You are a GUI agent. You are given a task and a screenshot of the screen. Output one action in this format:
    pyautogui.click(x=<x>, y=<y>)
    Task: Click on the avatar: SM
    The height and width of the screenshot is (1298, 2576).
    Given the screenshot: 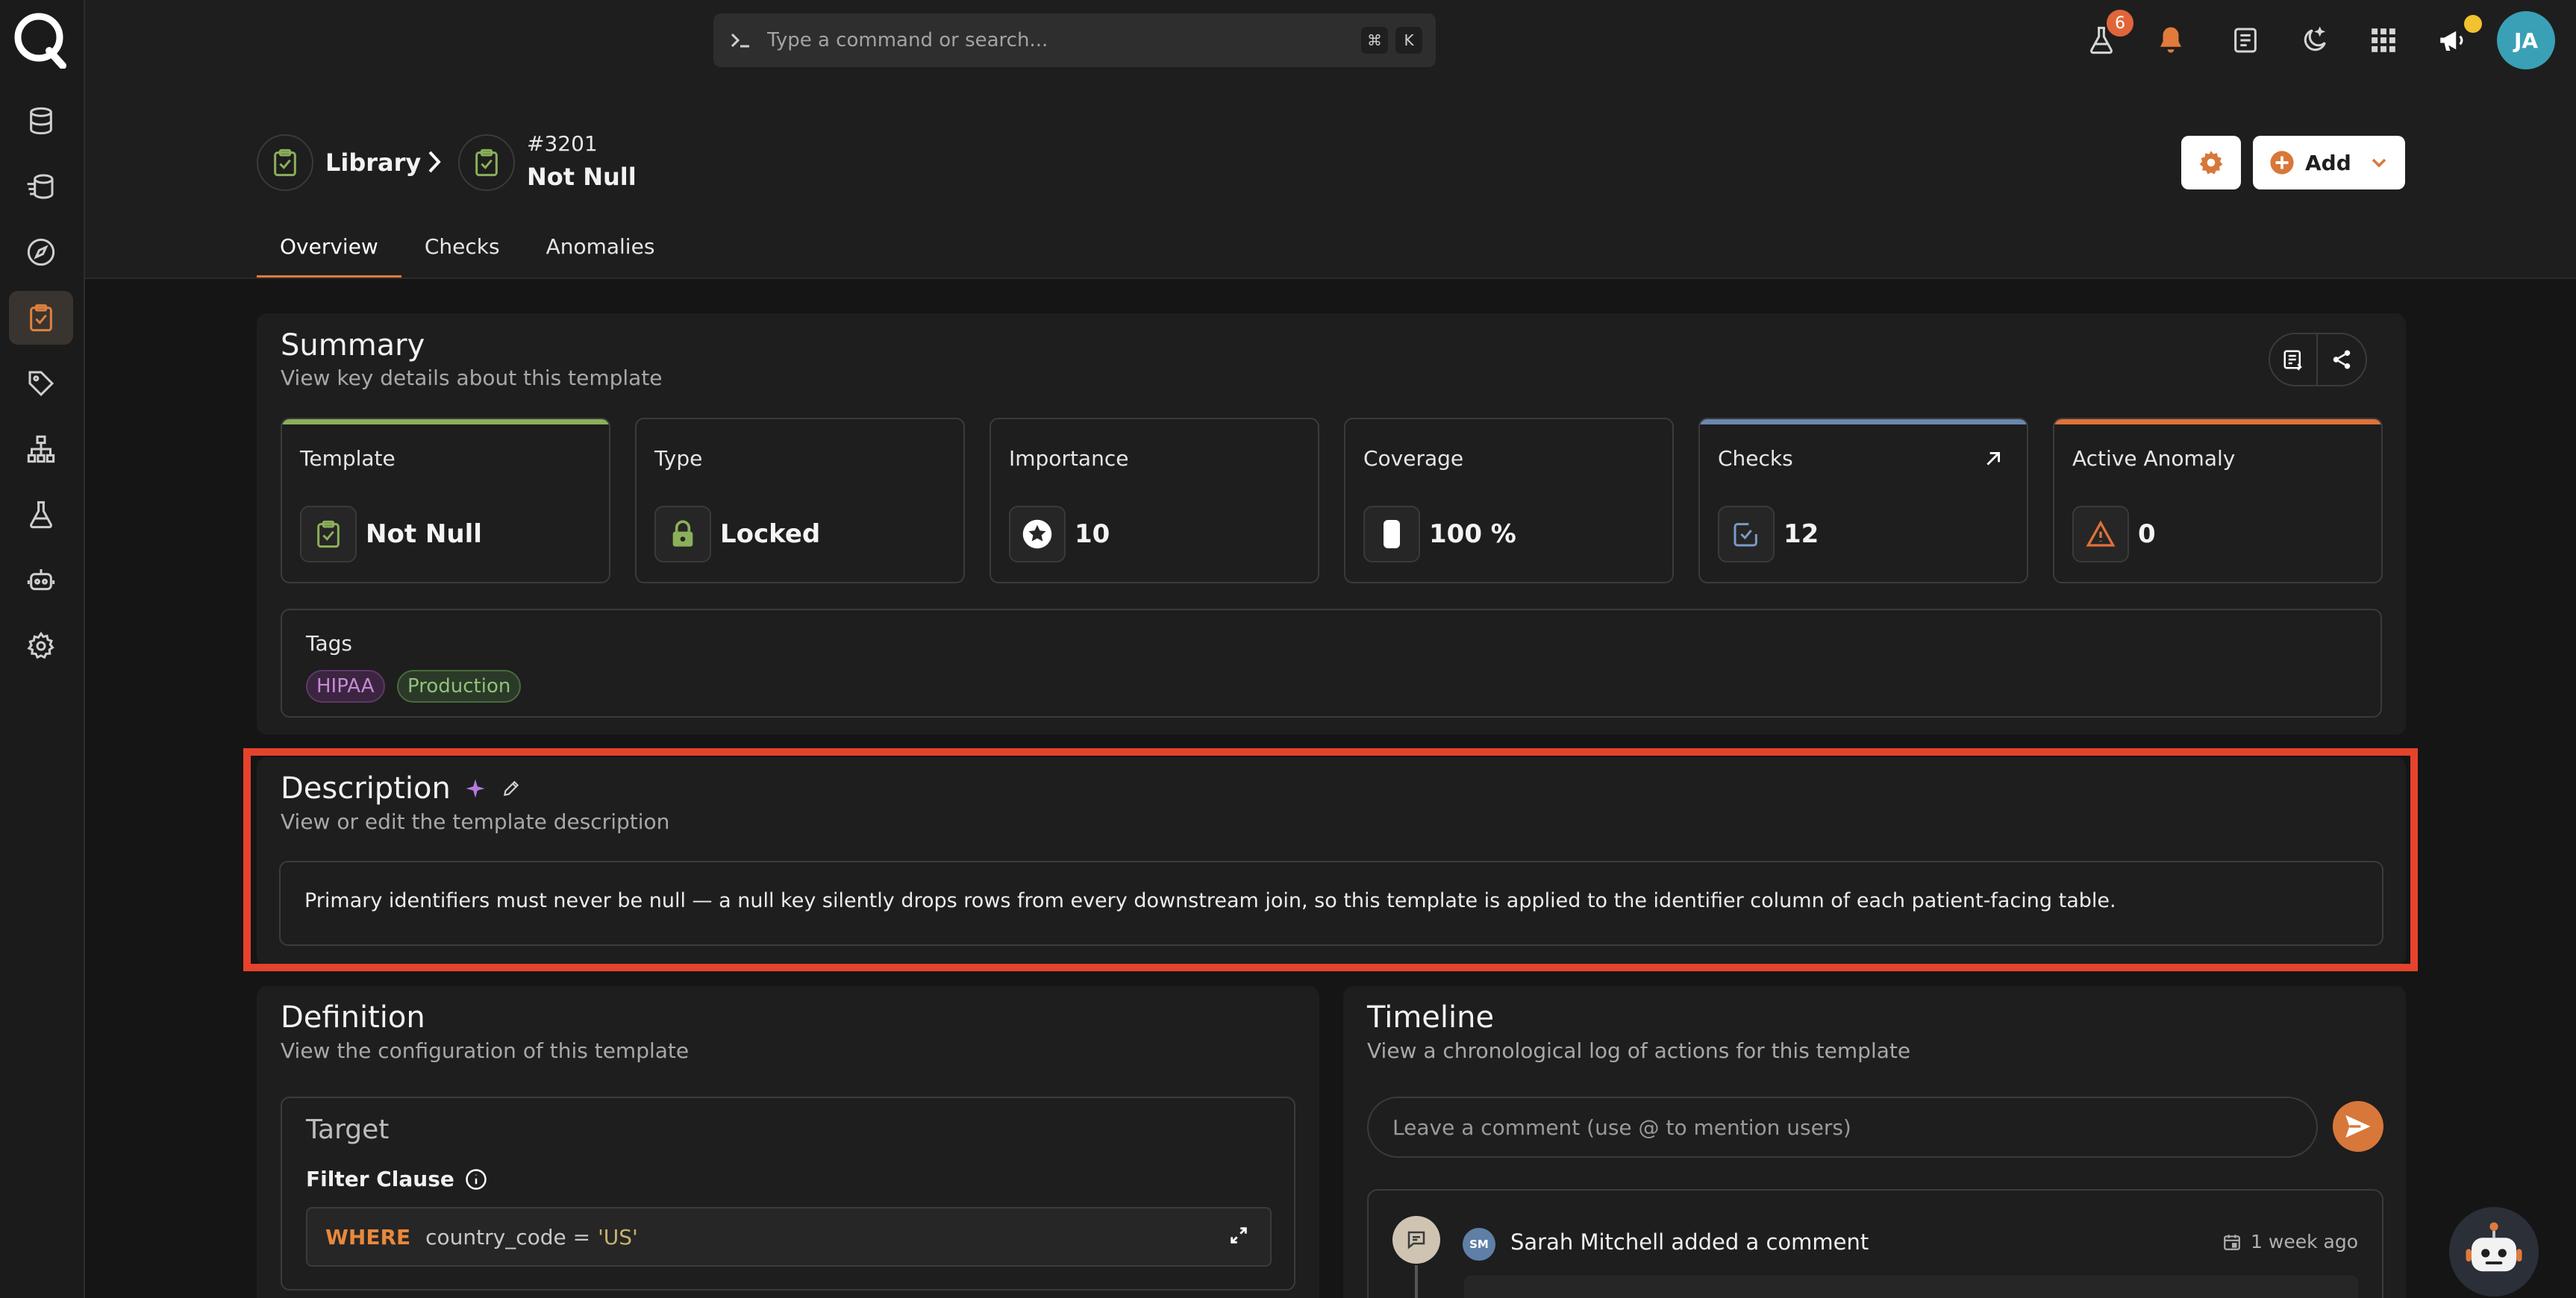 What is the action you would take?
    pyautogui.click(x=1479, y=1244)
    